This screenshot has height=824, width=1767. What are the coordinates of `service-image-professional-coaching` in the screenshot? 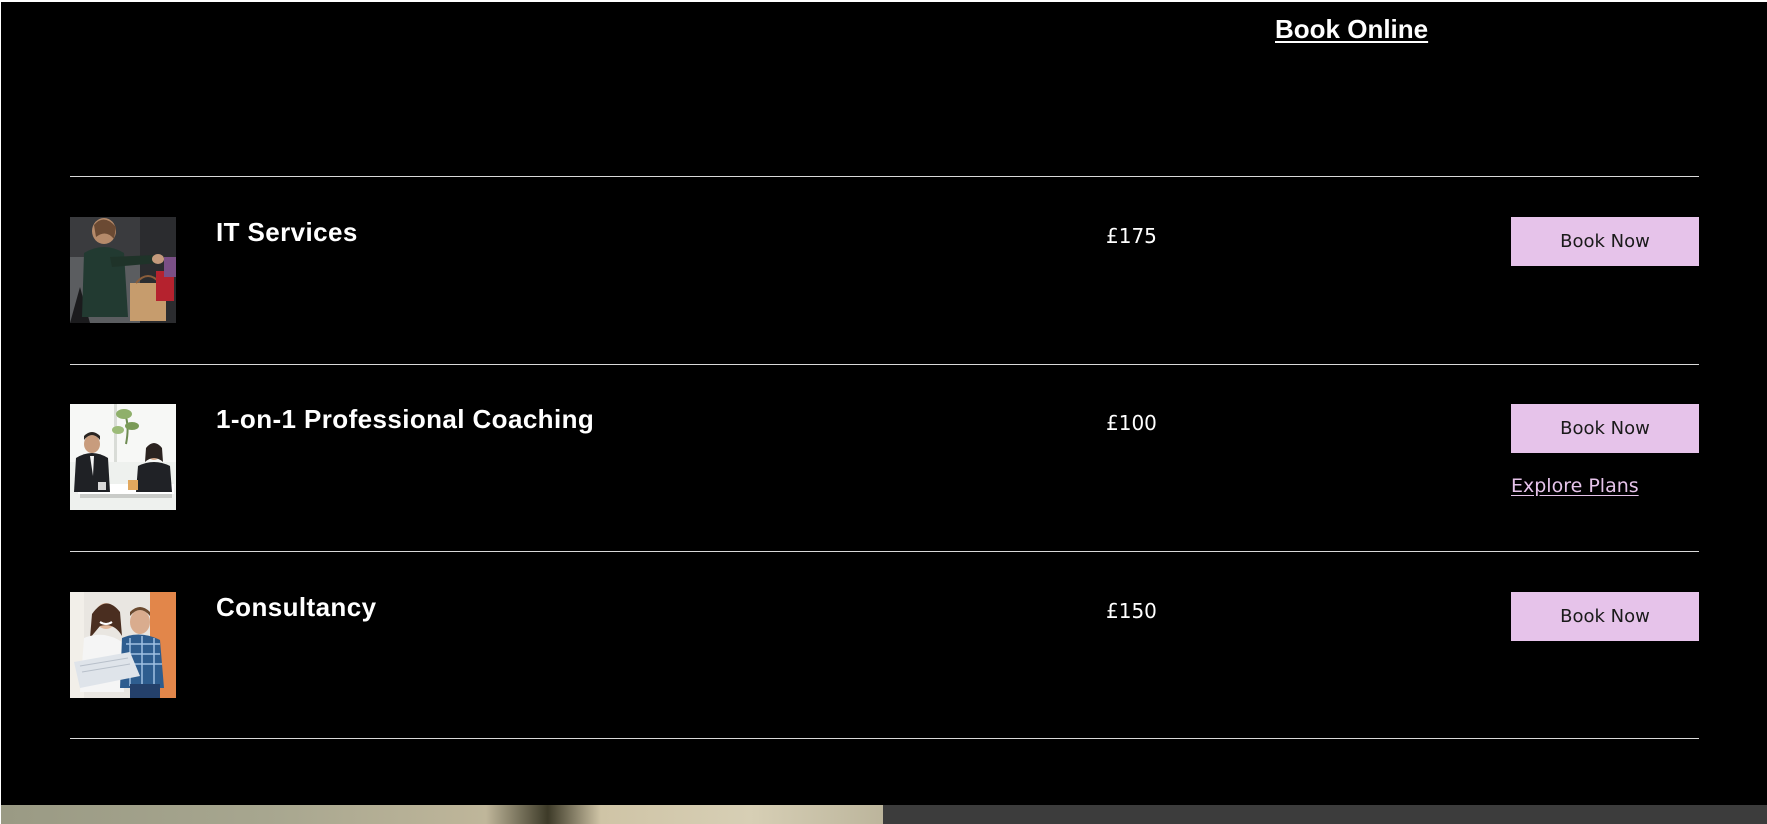 It's located at (123, 457).